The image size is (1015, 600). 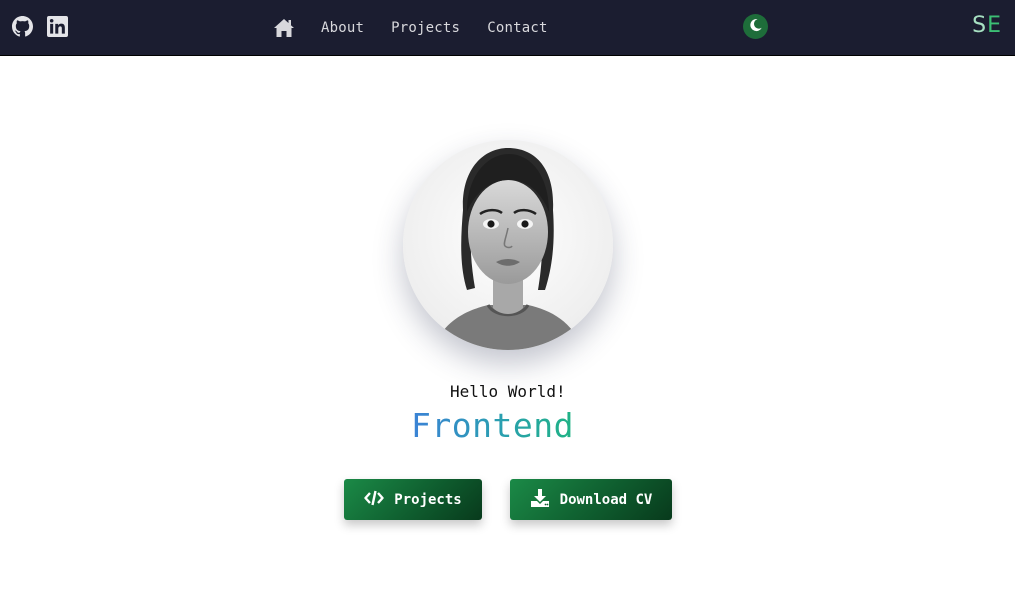 I want to click on code-icon, so click(x=374, y=500).